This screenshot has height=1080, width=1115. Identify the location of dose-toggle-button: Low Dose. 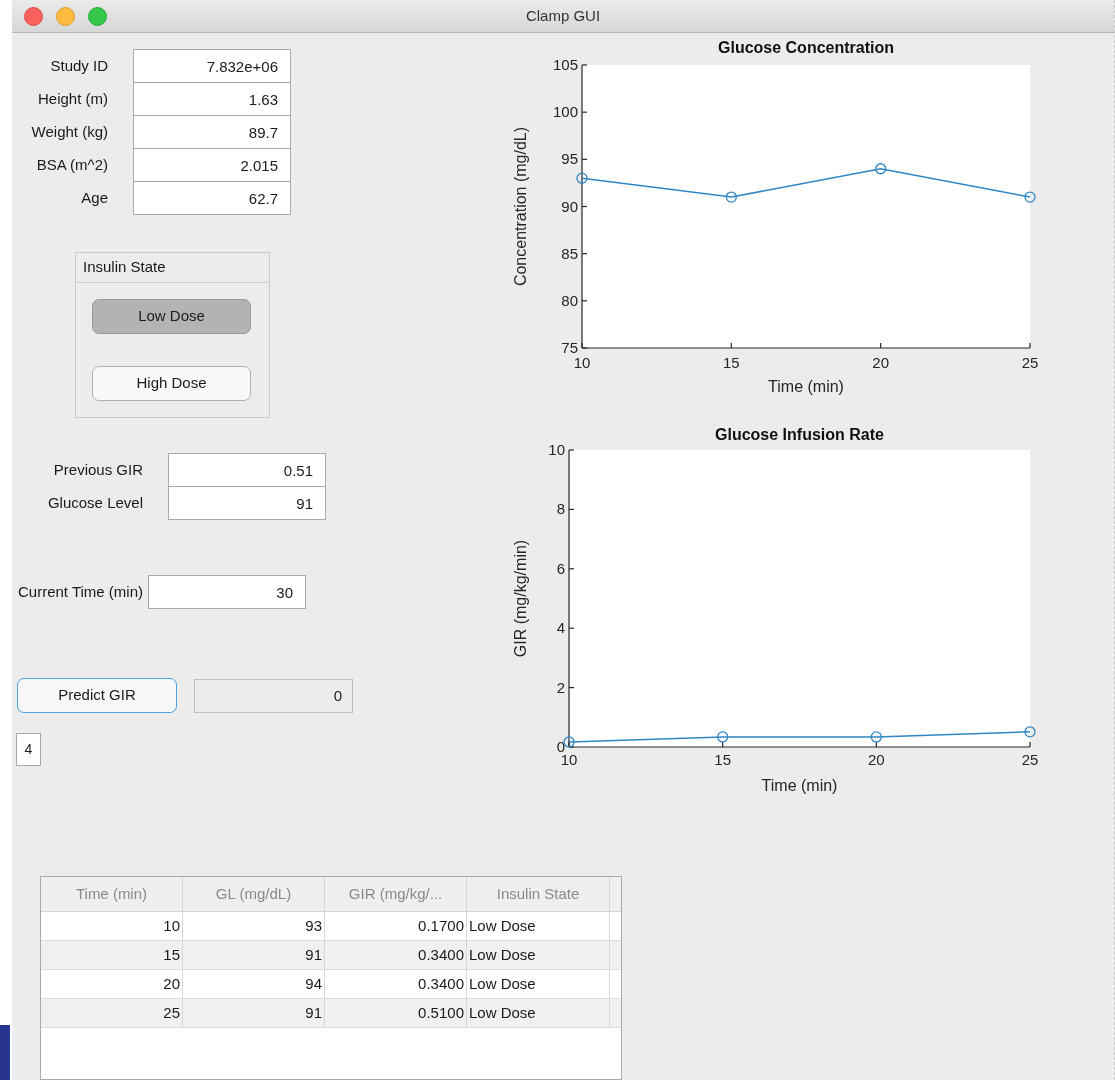
(171, 316).